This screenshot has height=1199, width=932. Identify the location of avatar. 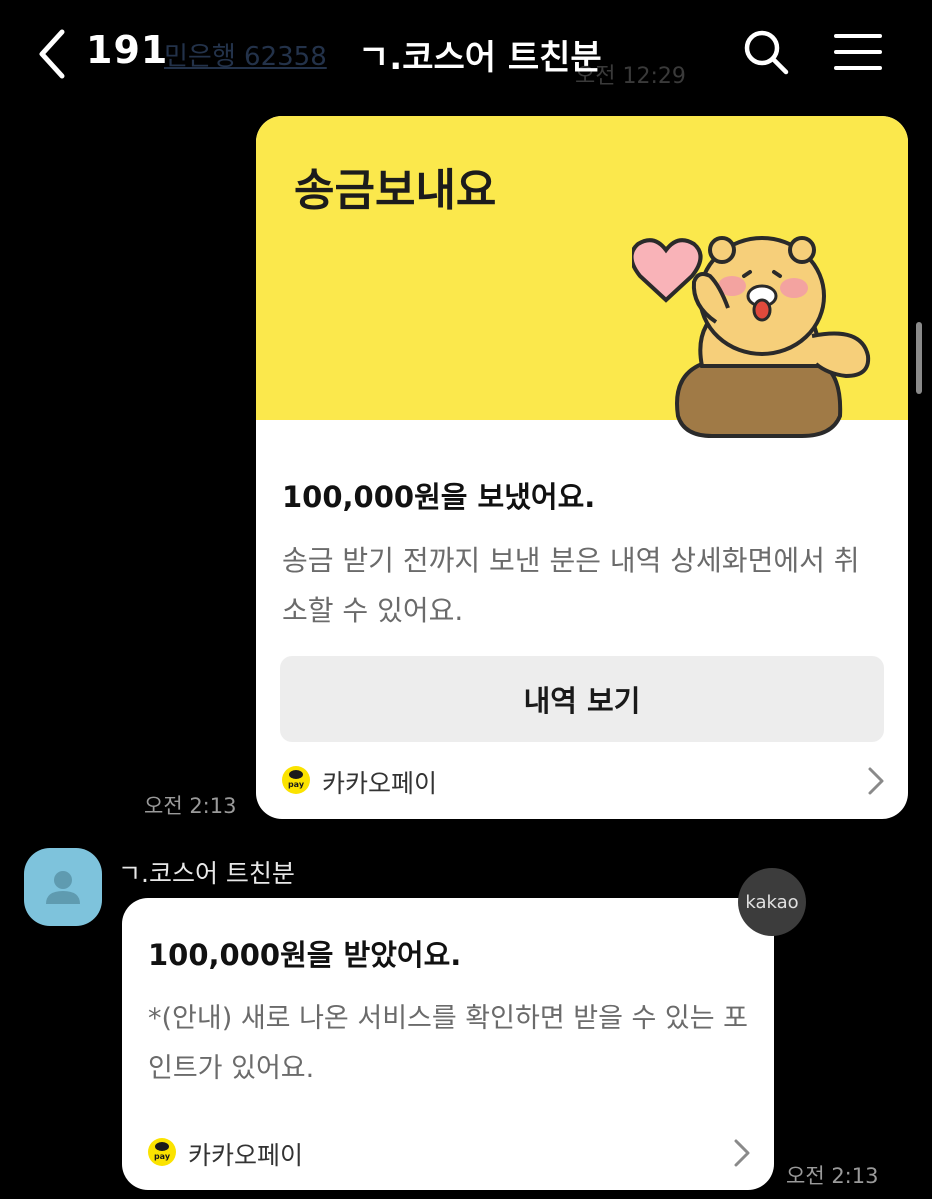
(63, 887).